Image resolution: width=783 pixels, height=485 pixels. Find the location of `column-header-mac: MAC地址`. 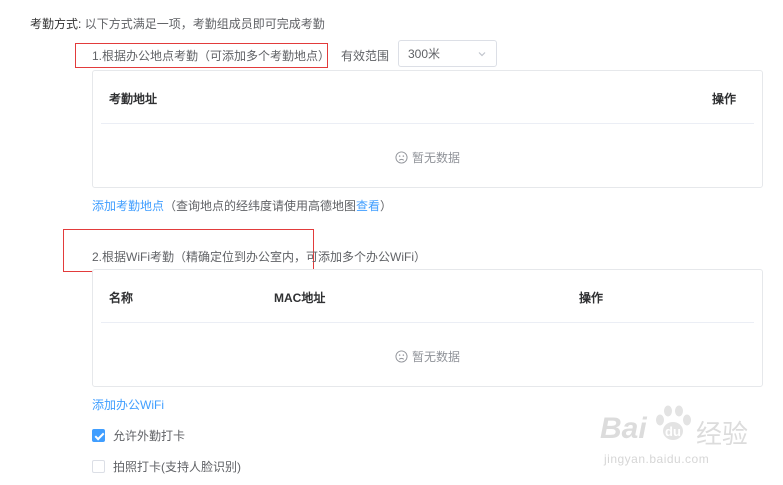

column-header-mac: MAC地址 is located at coordinates (300, 298).